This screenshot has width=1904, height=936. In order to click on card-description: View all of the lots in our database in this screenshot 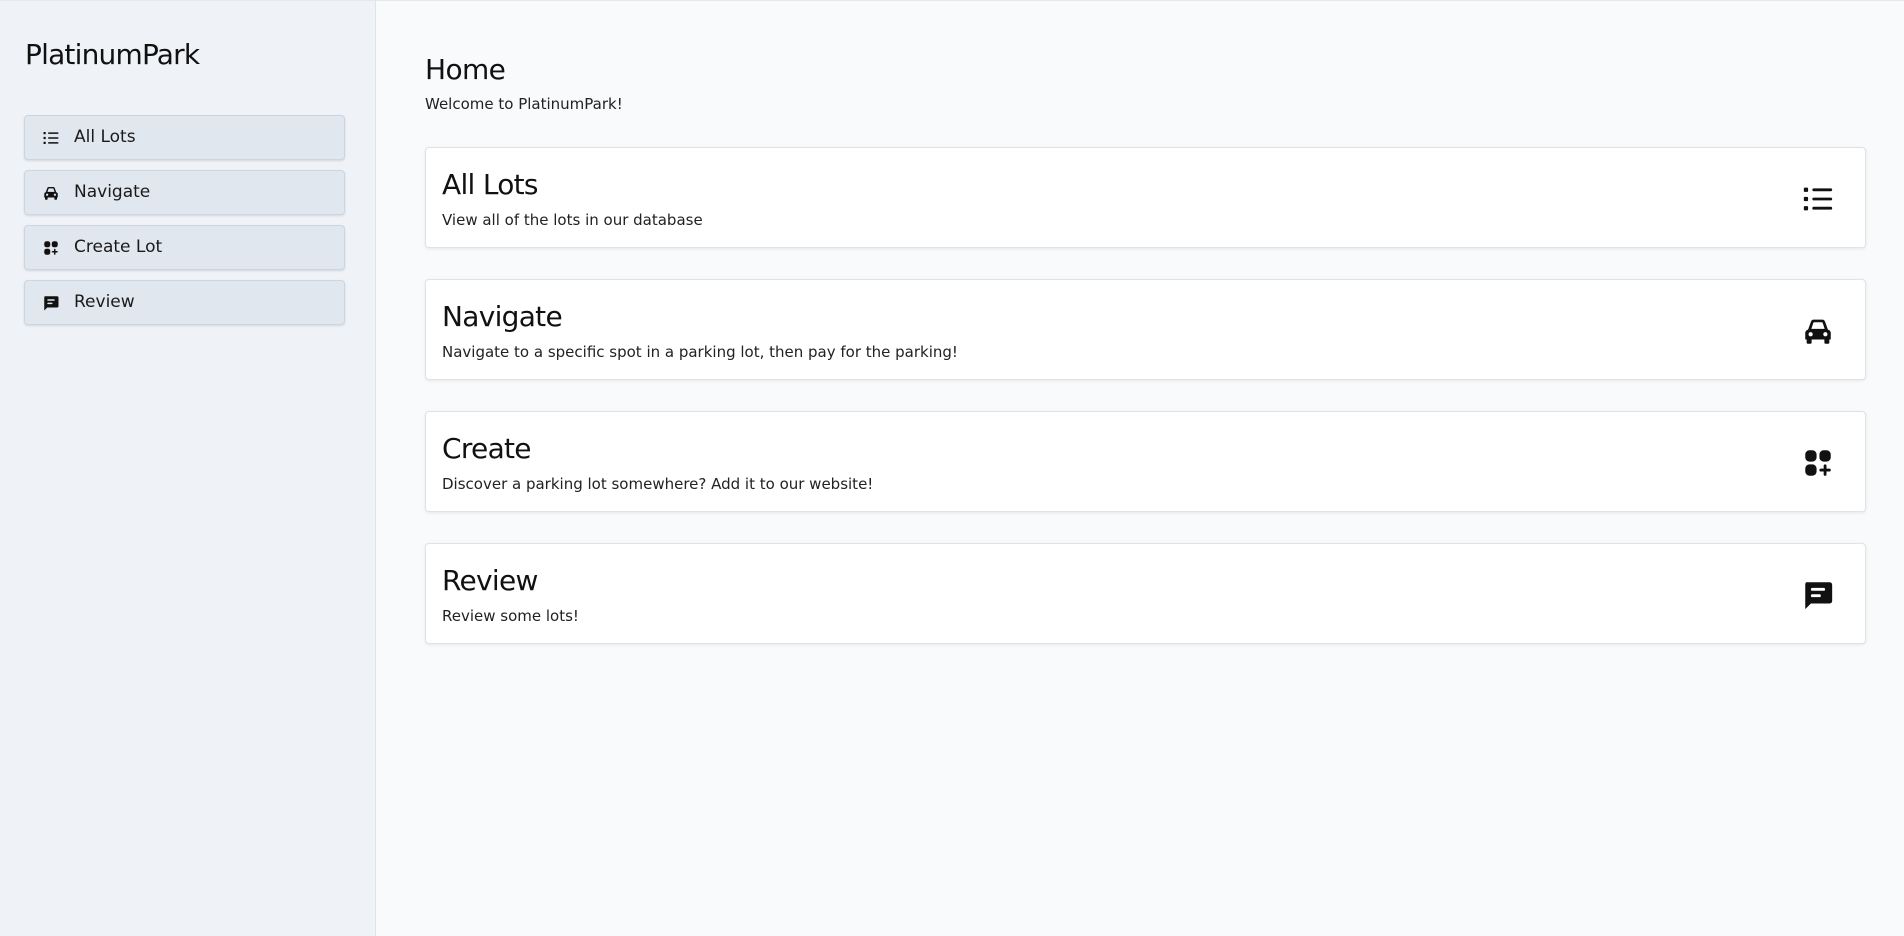, I will do `click(572, 220)`.